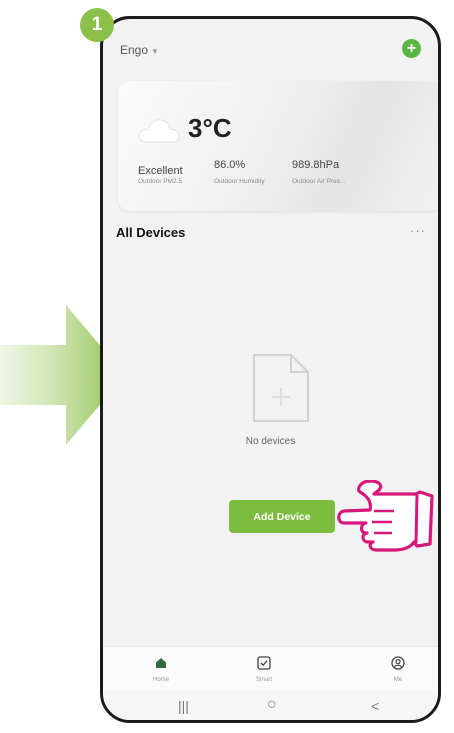 This screenshot has height=733, width=454. I want to click on bottom-tab-bar: Home Smart Me, so click(270, 668).